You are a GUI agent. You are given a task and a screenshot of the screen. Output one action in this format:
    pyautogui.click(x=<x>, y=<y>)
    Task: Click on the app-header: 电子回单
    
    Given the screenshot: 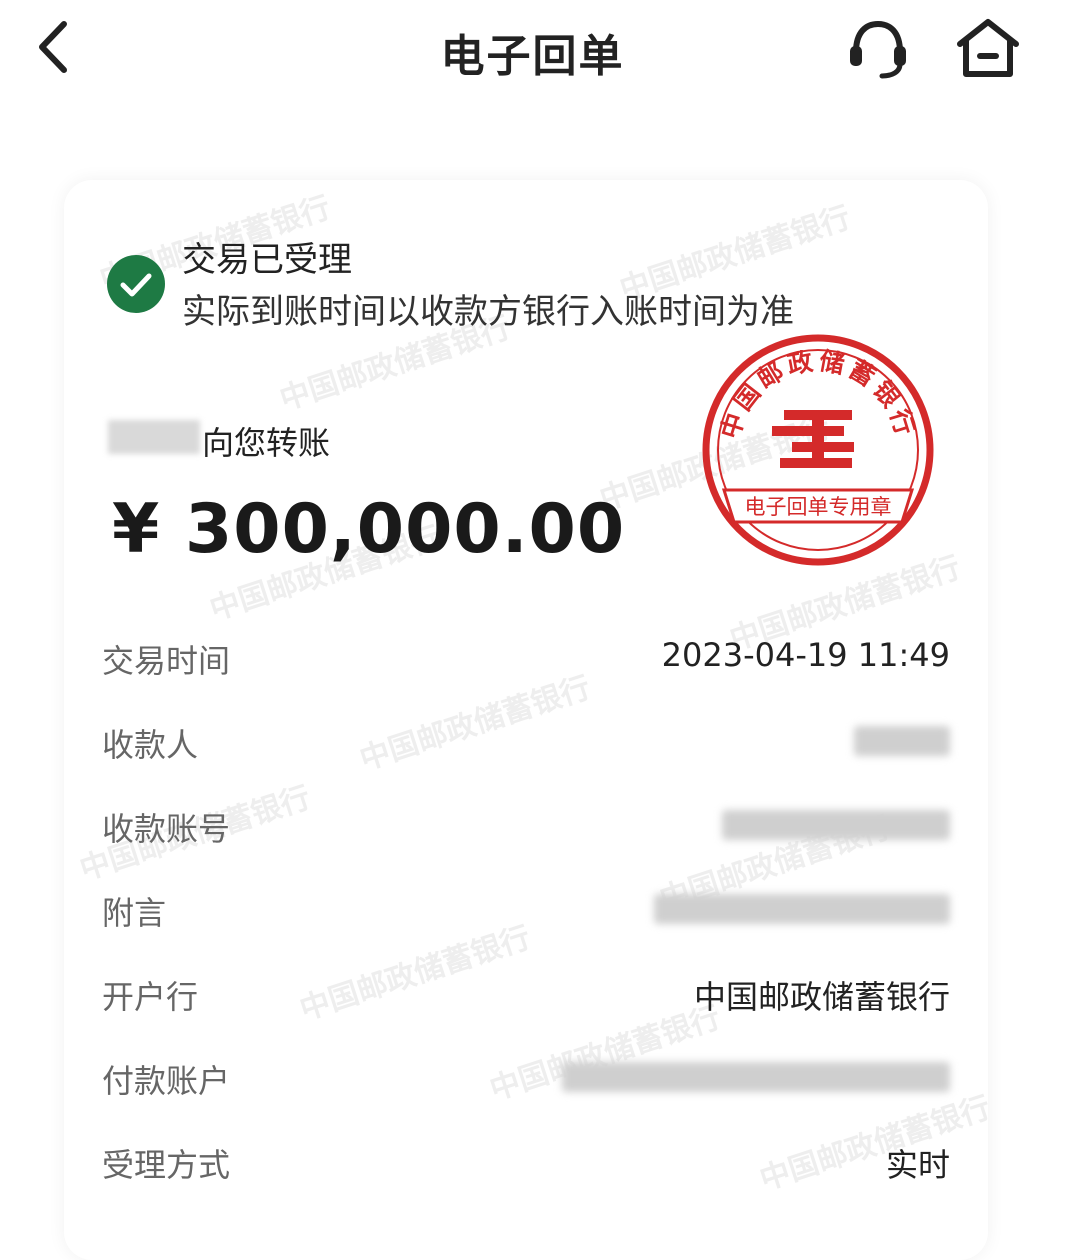 What is the action you would take?
    pyautogui.click(x=532, y=50)
    